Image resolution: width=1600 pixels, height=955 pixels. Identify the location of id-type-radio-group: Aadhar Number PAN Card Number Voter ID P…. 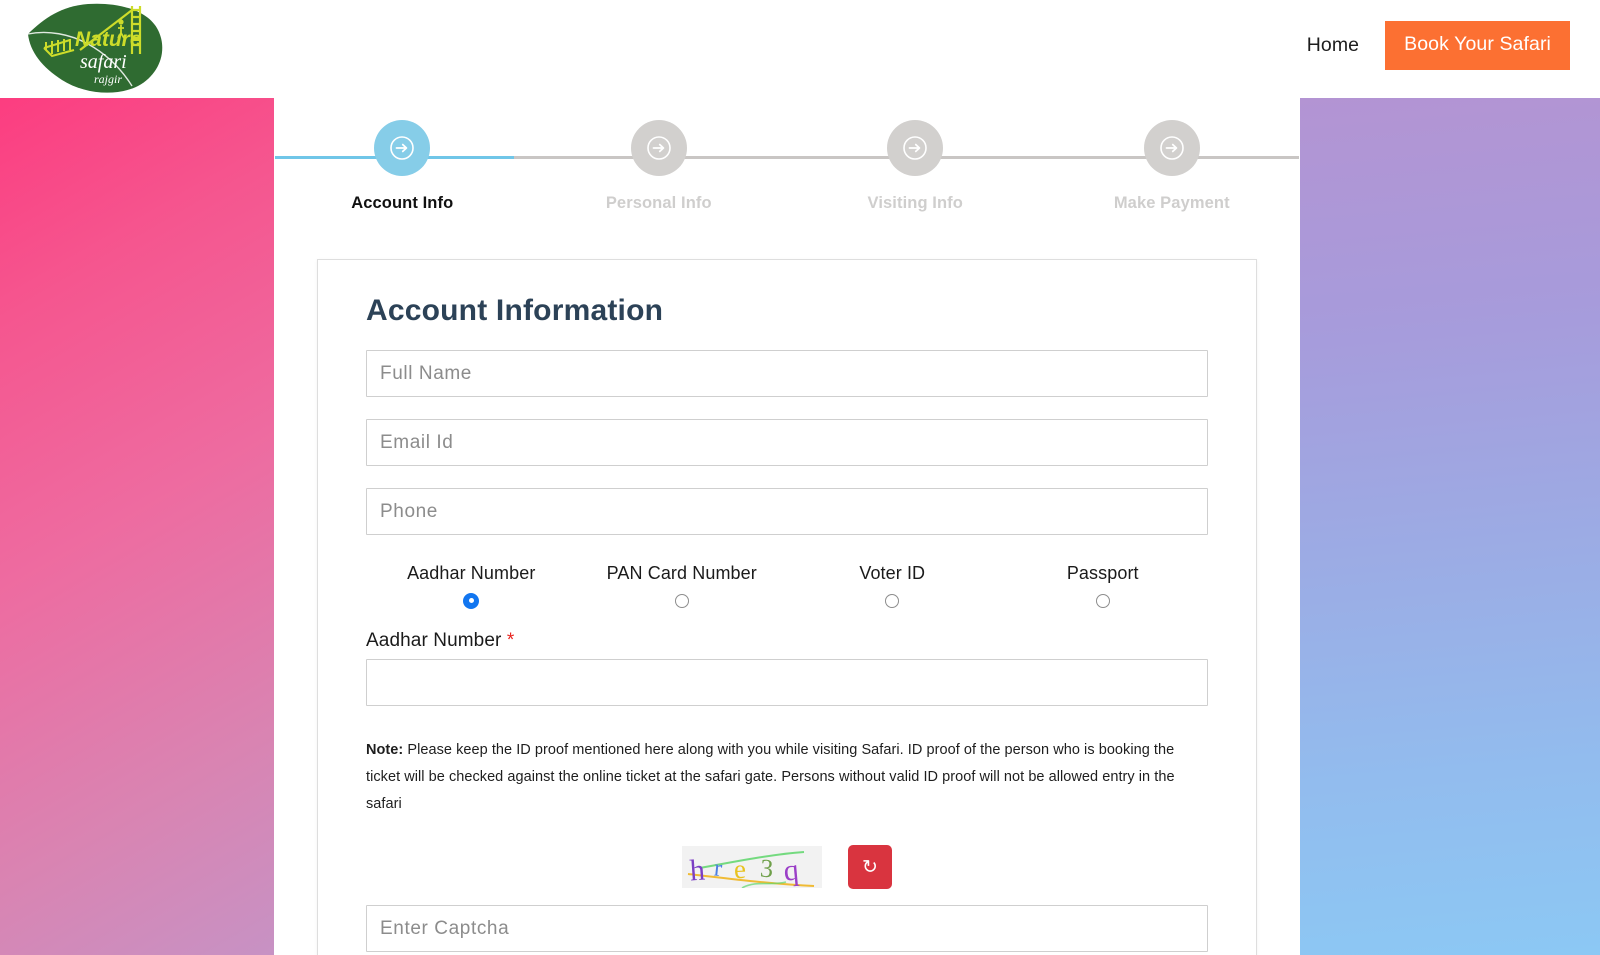
(787, 586).